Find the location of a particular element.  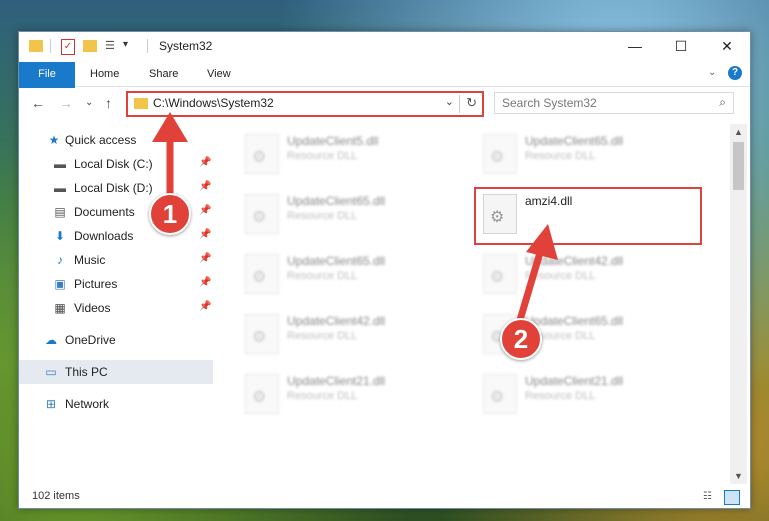

sidebar-item-videos: ▦ Videos 📌 is located at coordinates (116, 308).